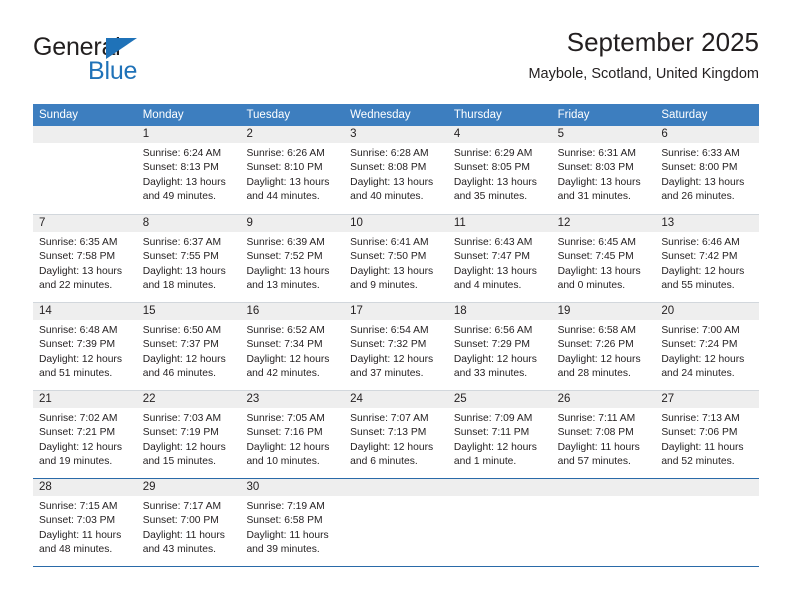  What do you see at coordinates (188, 399) in the screenshot?
I see `day-number: 22` at bounding box center [188, 399].